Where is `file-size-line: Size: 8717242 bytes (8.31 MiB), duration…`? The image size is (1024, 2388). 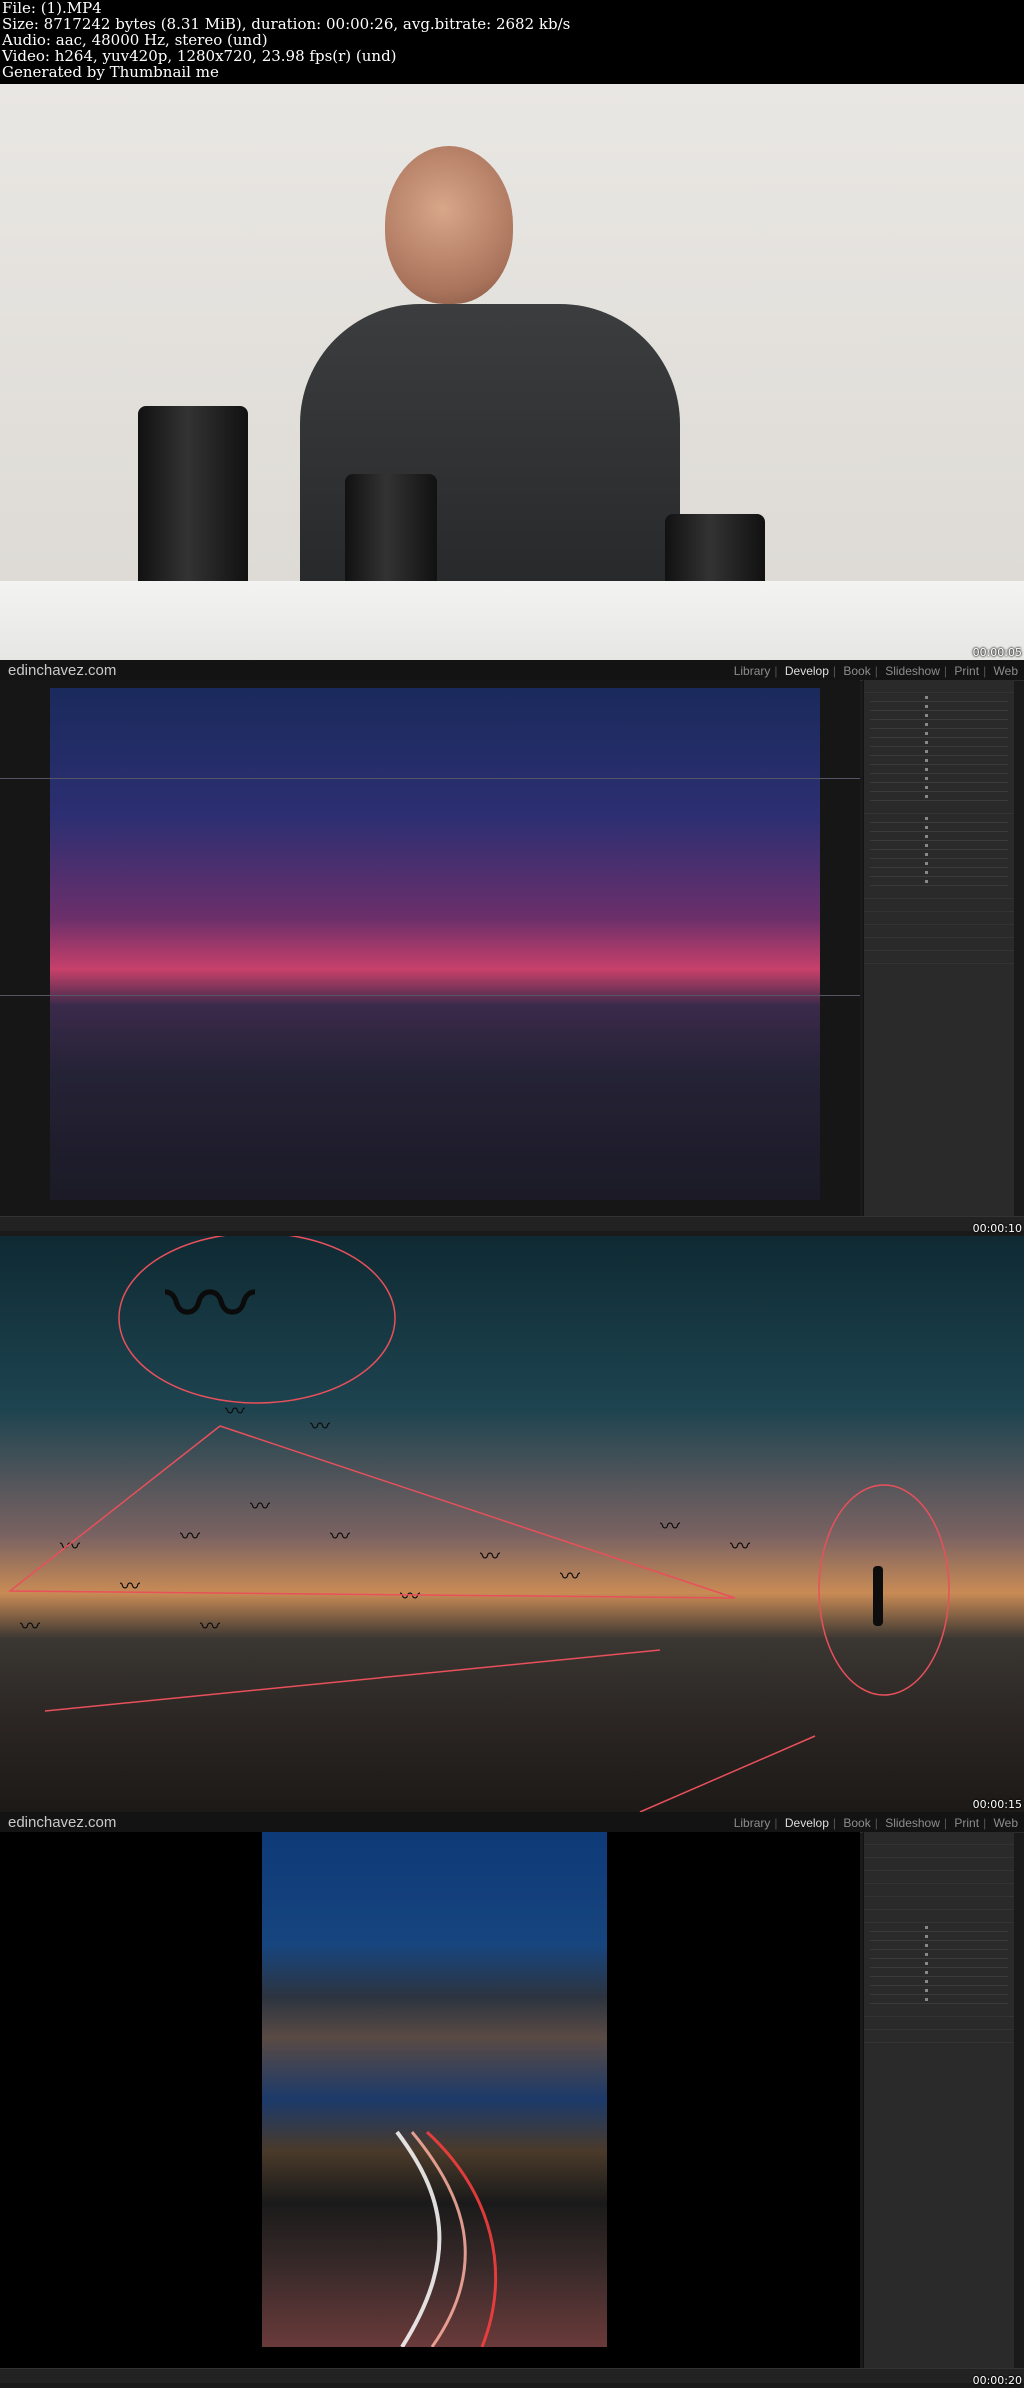 file-size-line: Size: 8717242 bytes (8.31 MiB), duration… is located at coordinates (286, 24).